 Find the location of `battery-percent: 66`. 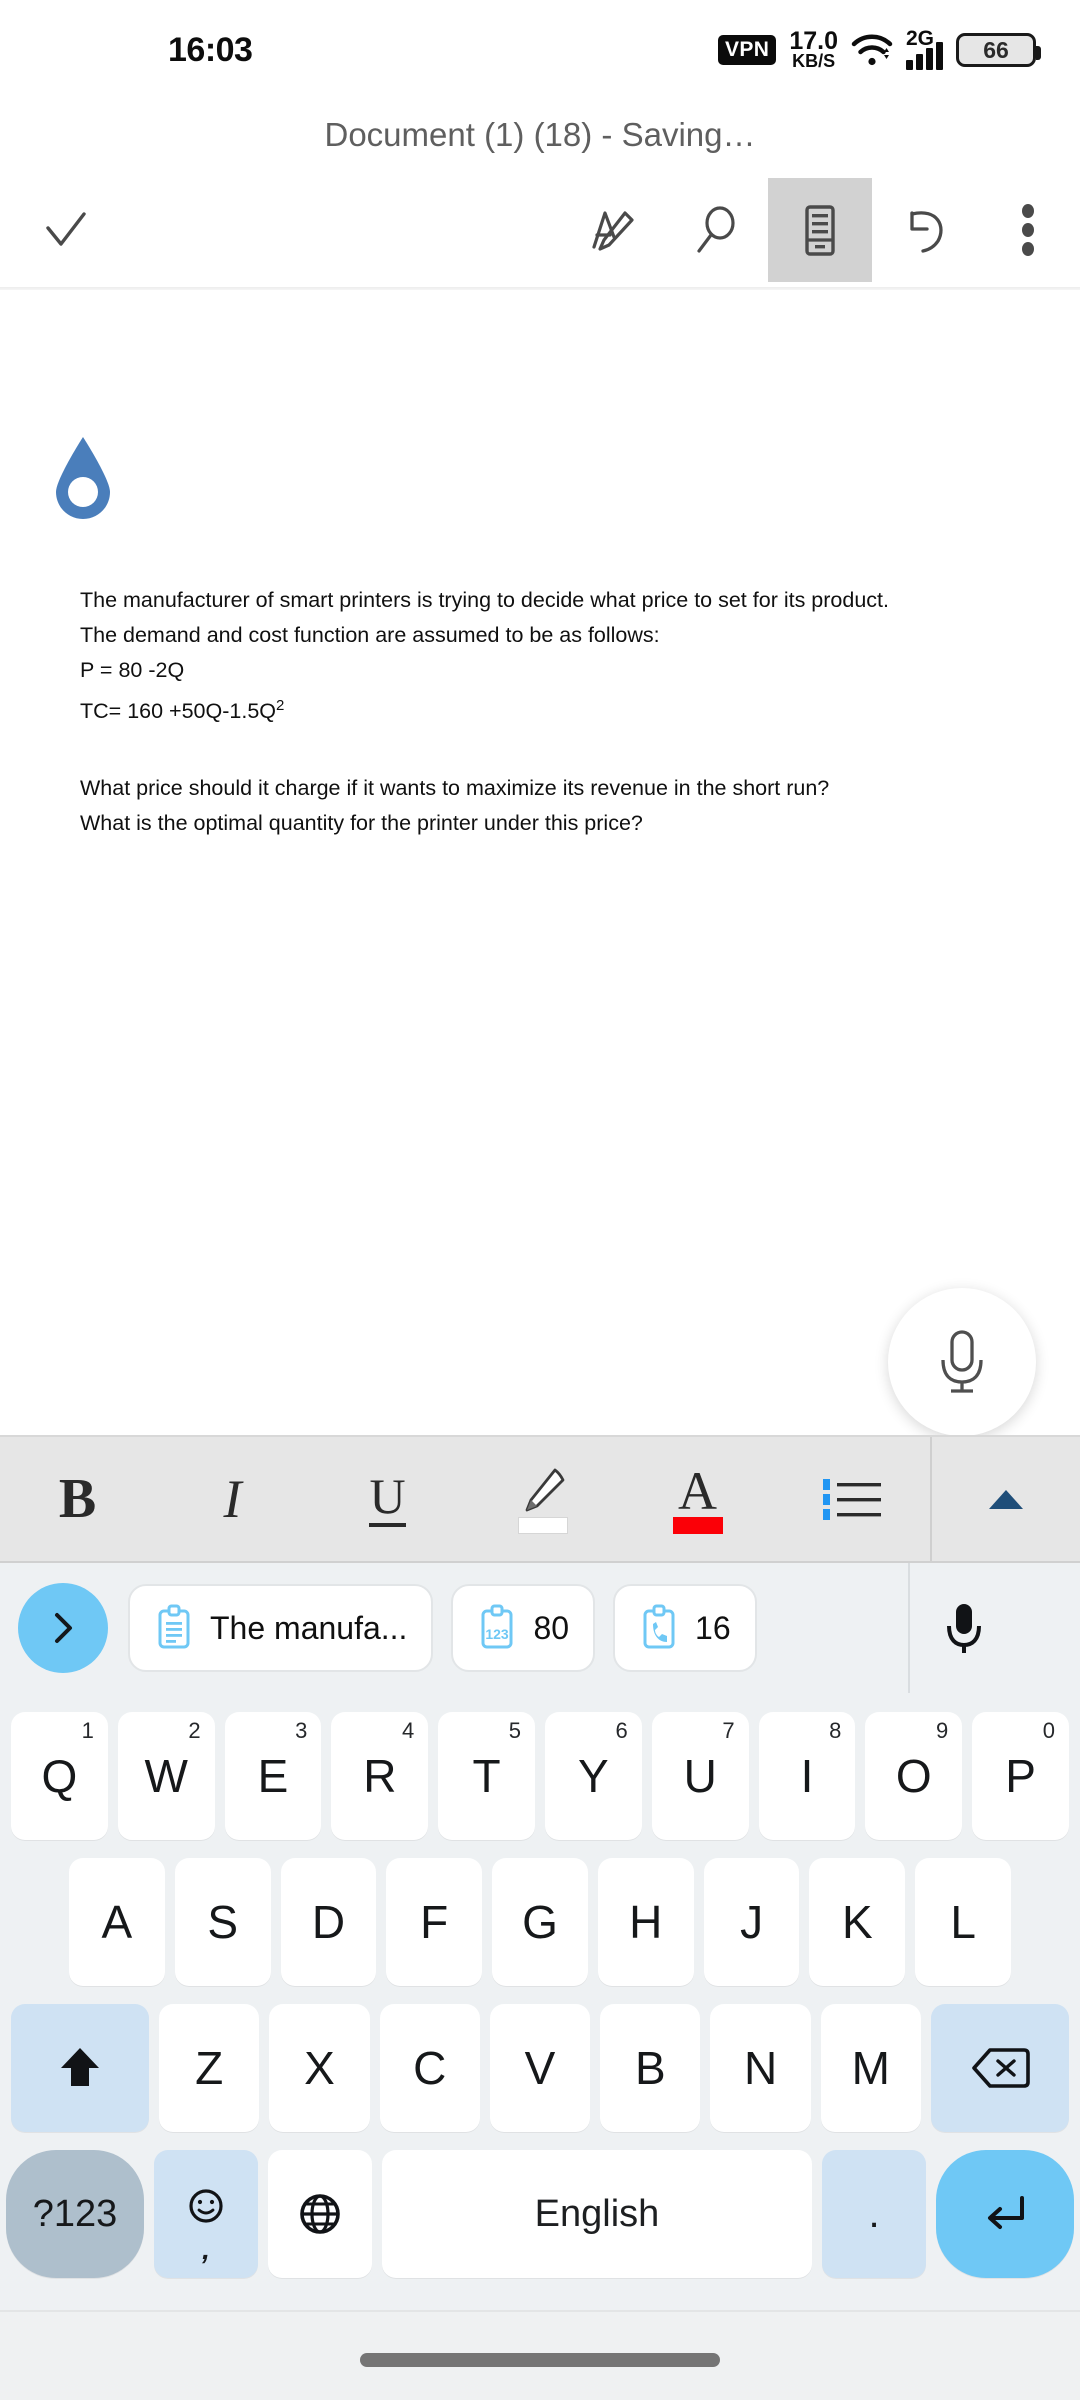

battery-percent: 66 is located at coordinates (996, 49).